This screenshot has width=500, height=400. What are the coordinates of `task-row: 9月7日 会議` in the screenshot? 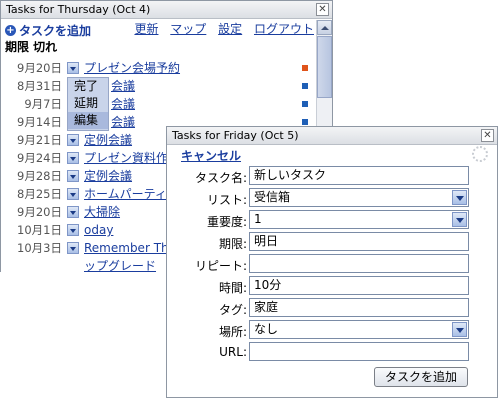 It's located at (158, 104).